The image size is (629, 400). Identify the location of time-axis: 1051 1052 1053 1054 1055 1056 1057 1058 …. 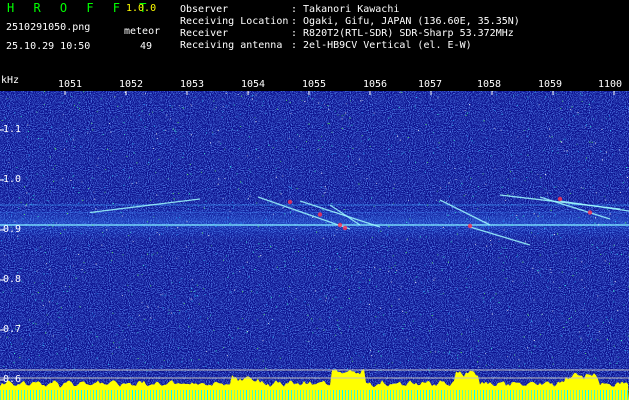
(314, 83).